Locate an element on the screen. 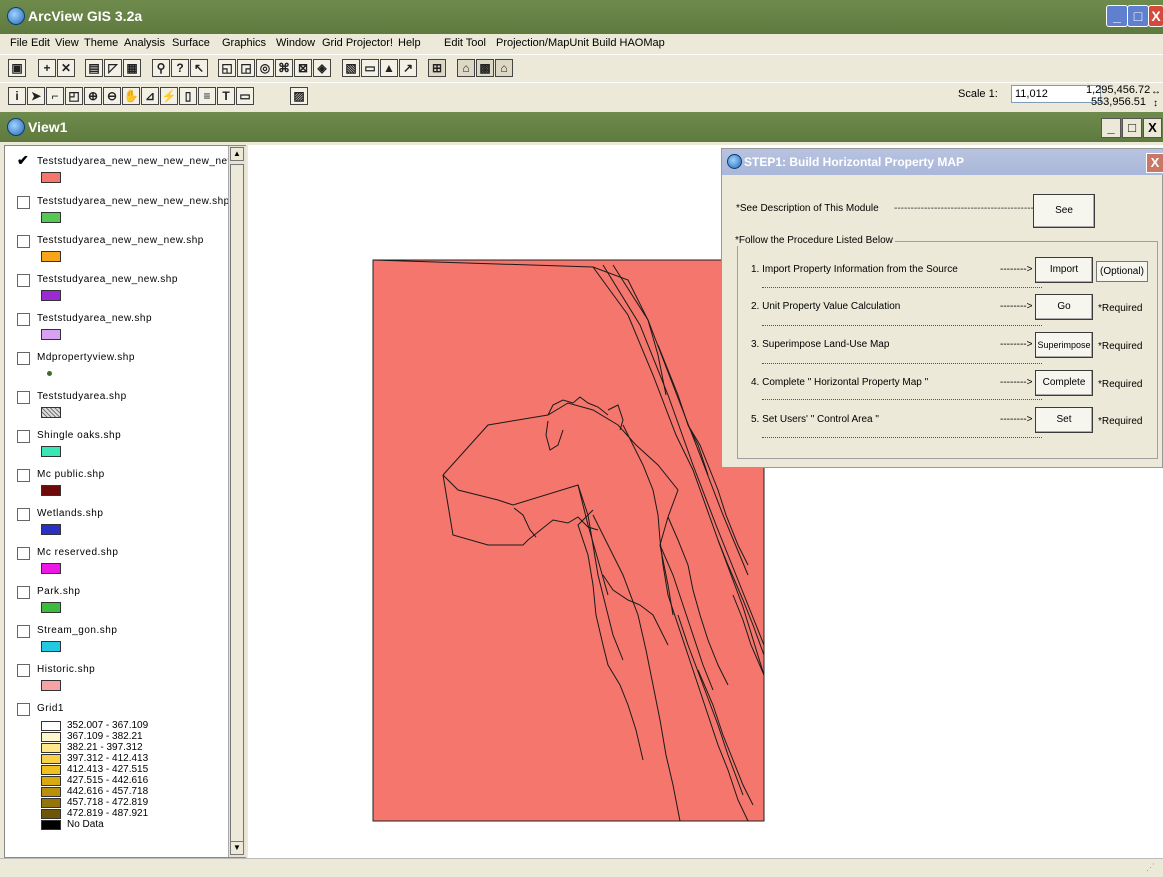 This screenshot has height=877, width=1163. close-button: X is located at coordinates (1155, 16).